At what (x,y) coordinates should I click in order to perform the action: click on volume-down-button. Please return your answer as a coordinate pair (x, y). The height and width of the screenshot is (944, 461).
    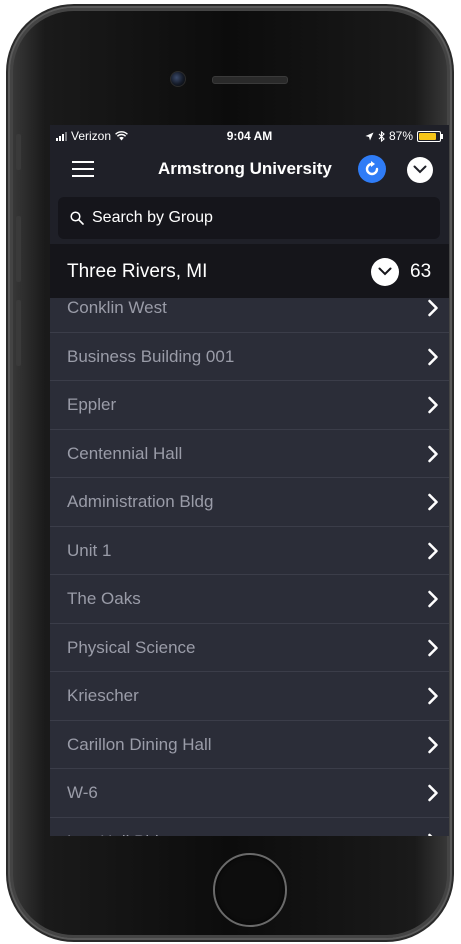
    Looking at the image, I should click on (18, 333).